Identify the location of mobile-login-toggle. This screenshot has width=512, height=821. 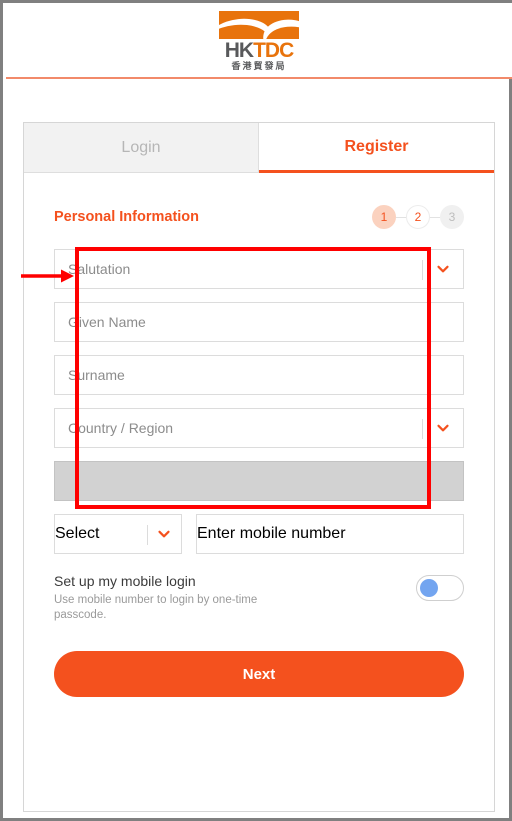
(440, 588).